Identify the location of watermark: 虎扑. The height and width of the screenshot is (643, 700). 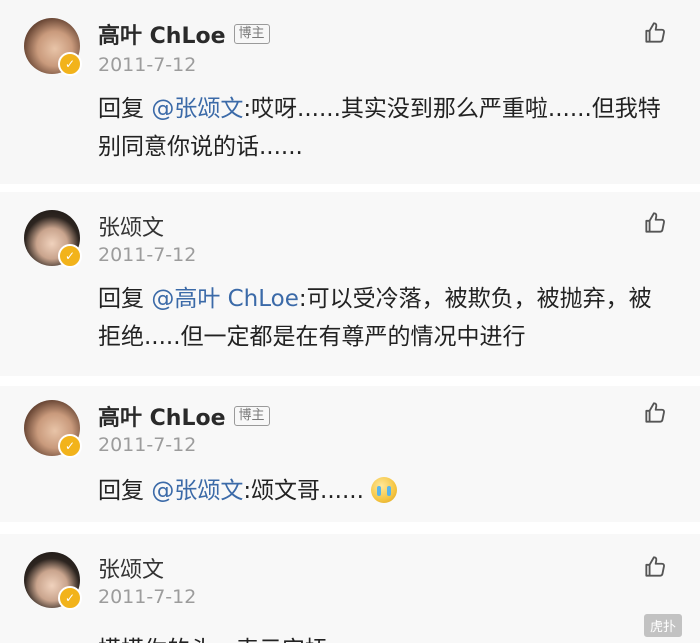
(662, 625).